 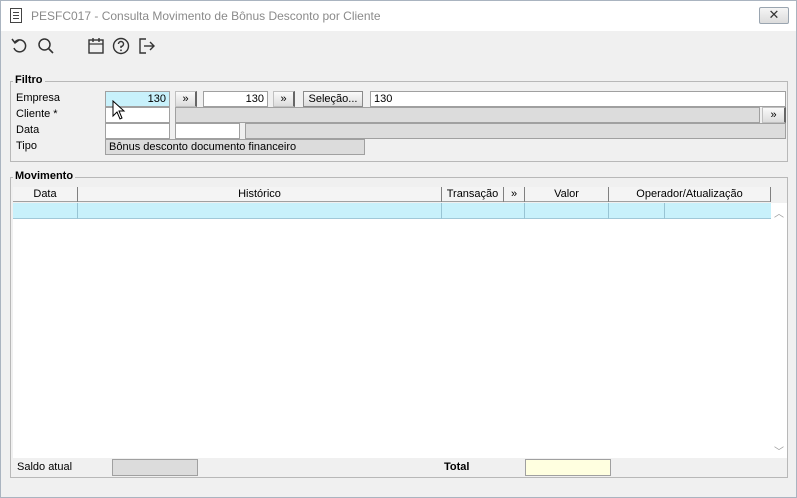 I want to click on cell-historico, so click(x=260, y=211).